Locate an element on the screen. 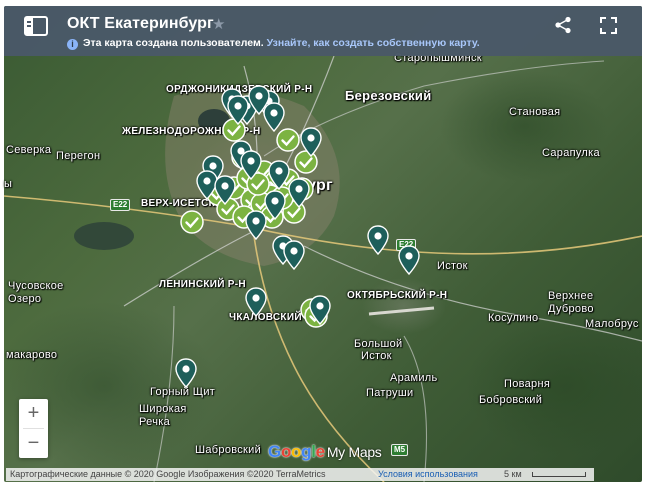  zoom-controls: + − is located at coordinates (33, 428).